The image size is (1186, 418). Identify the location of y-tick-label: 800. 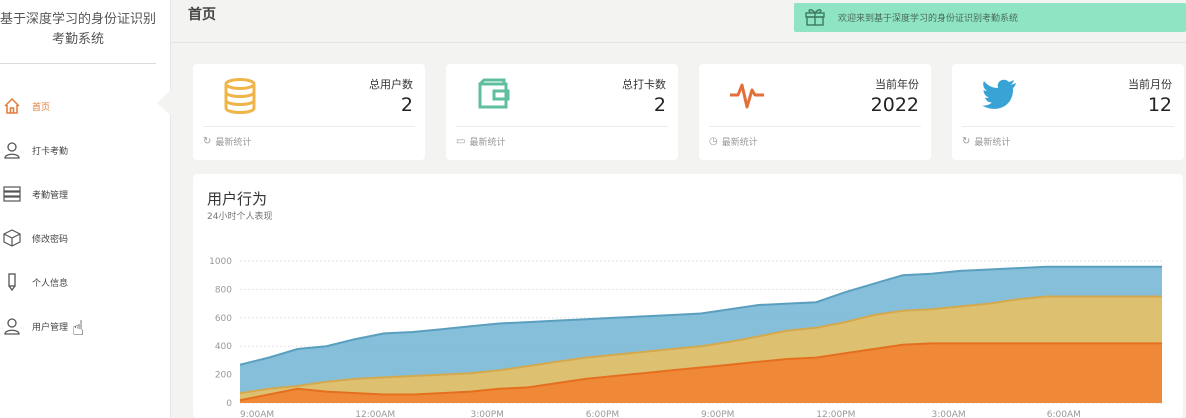
(223, 290).